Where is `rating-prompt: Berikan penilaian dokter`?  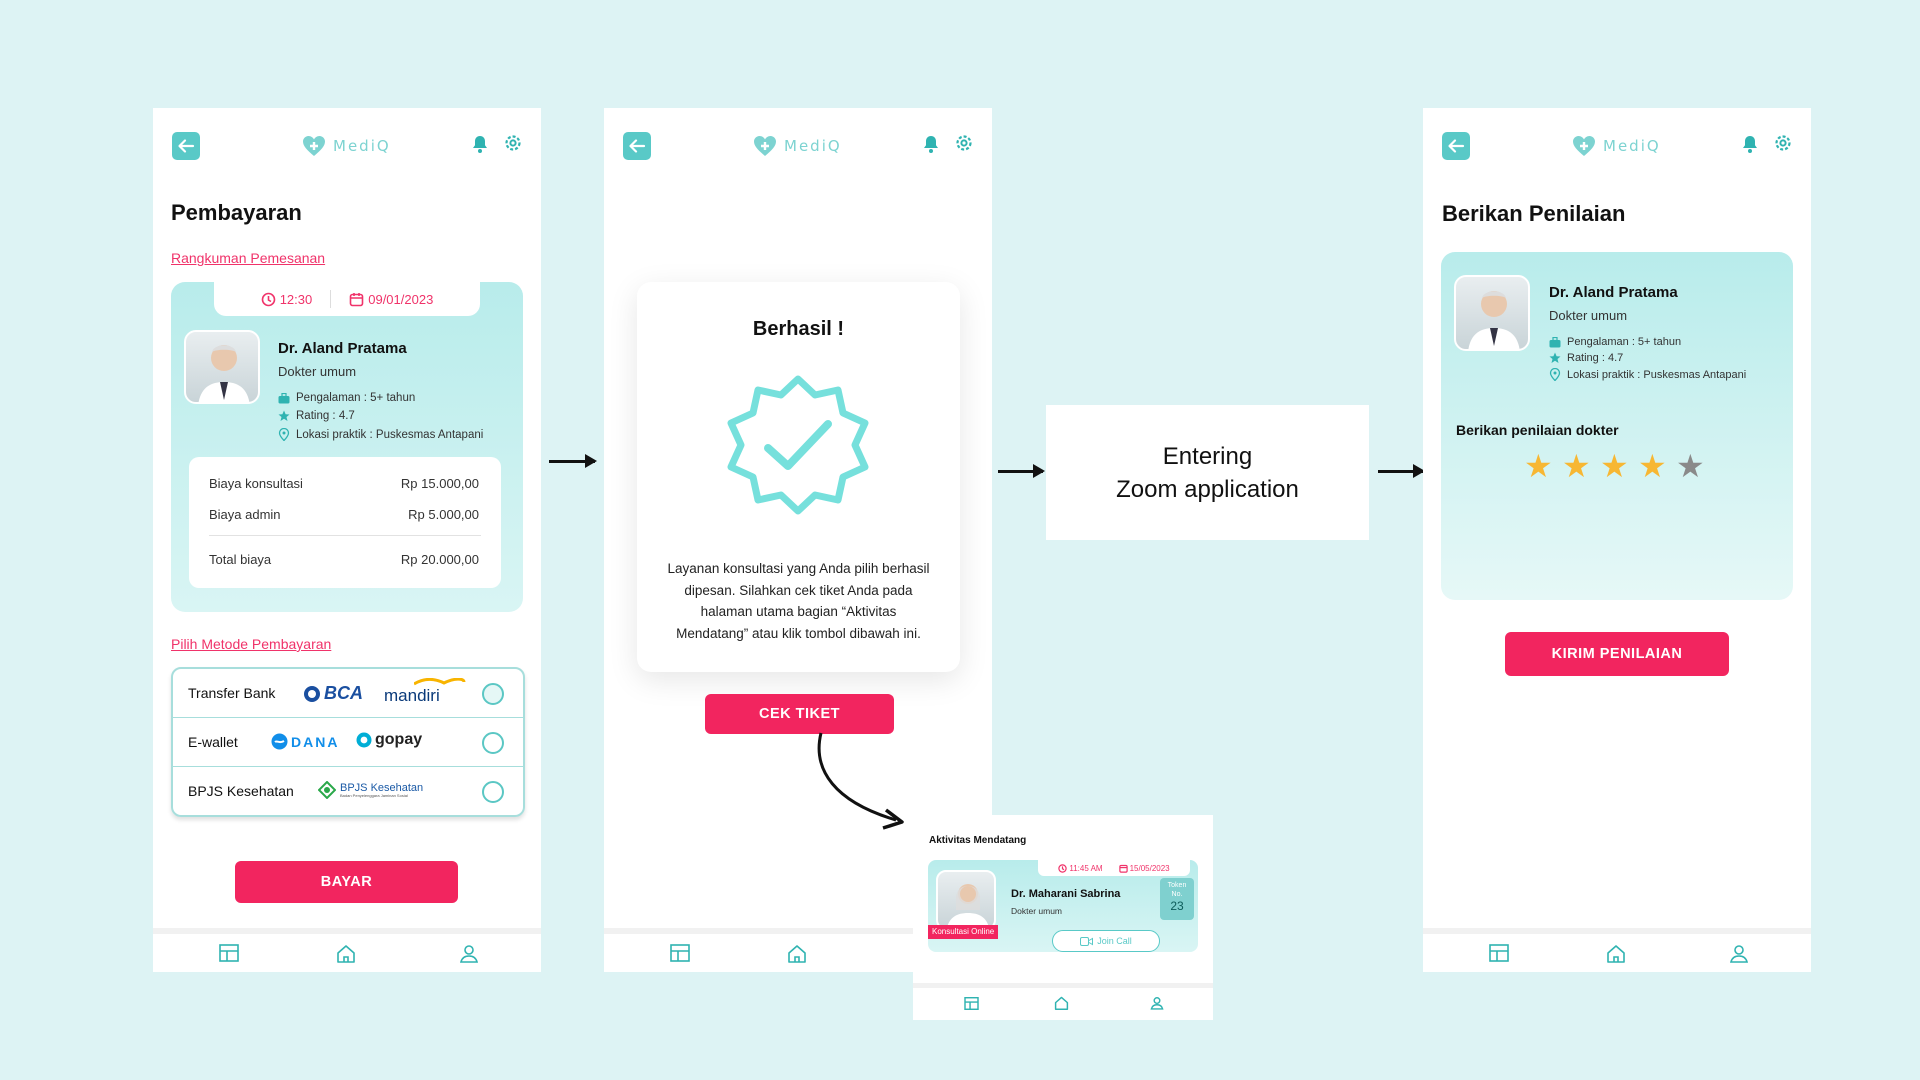
rating-prompt: Berikan penilaian dokter is located at coordinates (1537, 430).